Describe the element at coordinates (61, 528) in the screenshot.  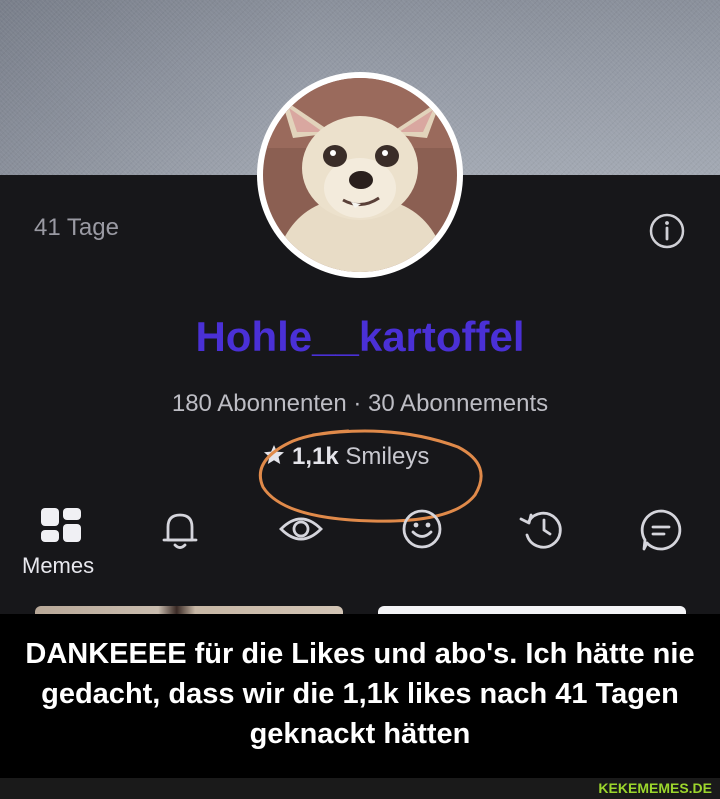
I see `grid-icon` at that location.